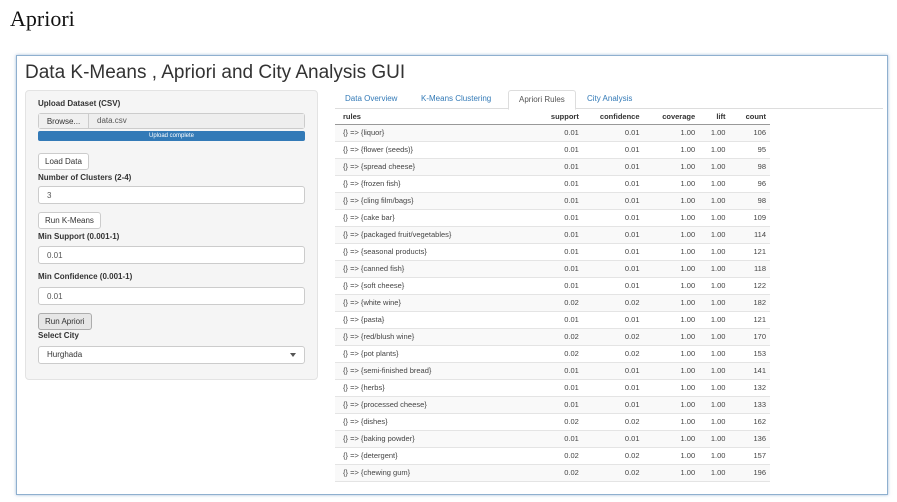 This screenshot has width=897, height=502. I want to click on column-header-rules: rules, so click(431, 117).